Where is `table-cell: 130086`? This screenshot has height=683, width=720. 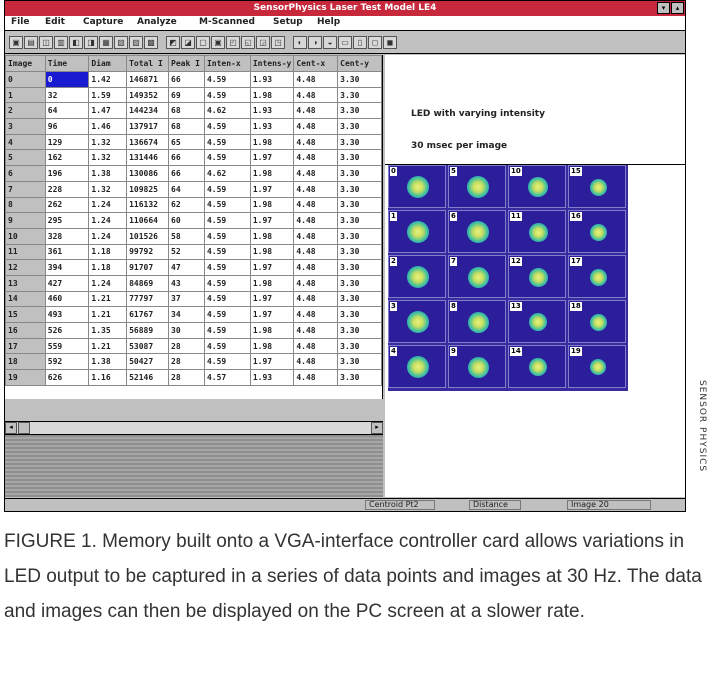 table-cell: 130086 is located at coordinates (148, 173).